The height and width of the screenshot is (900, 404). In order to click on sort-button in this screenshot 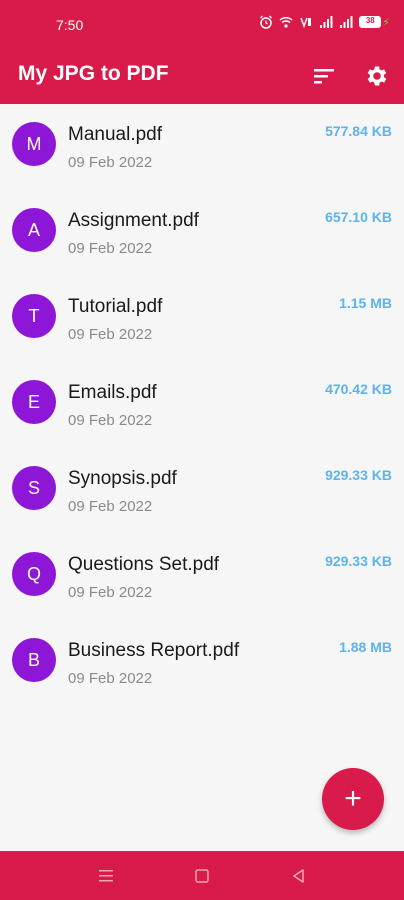, I will do `click(324, 76)`.